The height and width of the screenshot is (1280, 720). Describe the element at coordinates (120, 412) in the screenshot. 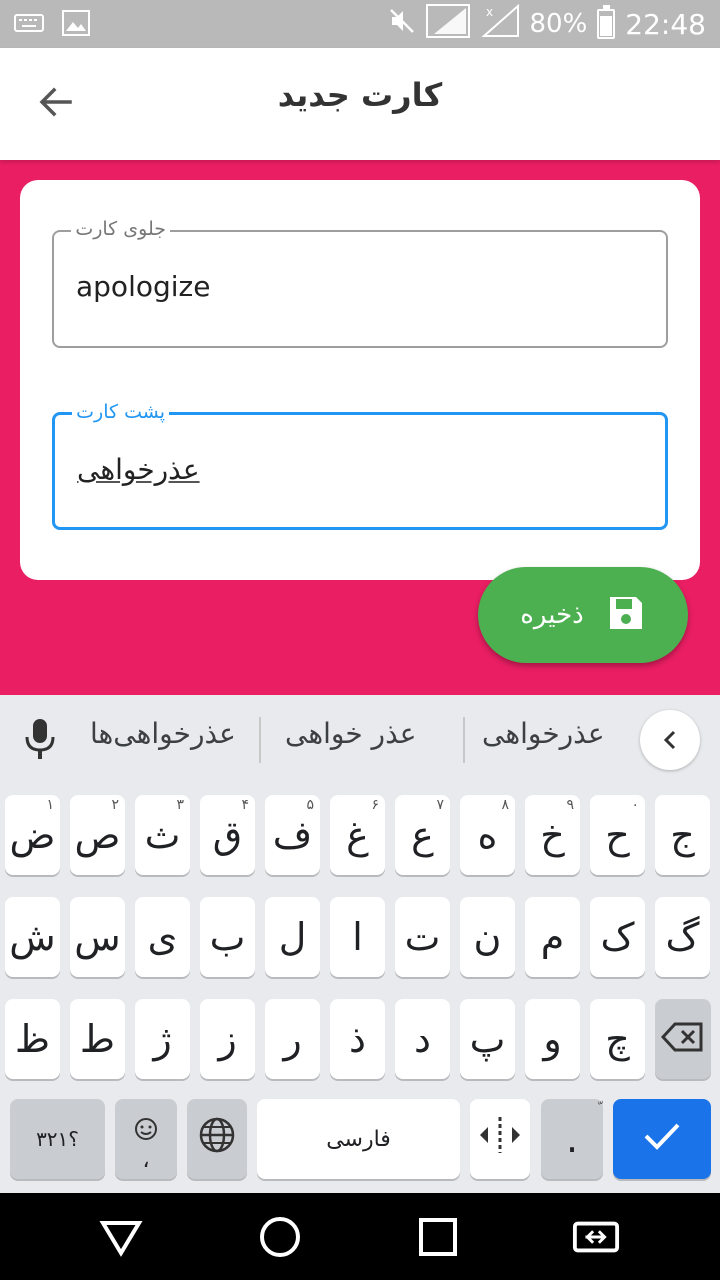

I see `back-field-label: پشت کارت` at that location.